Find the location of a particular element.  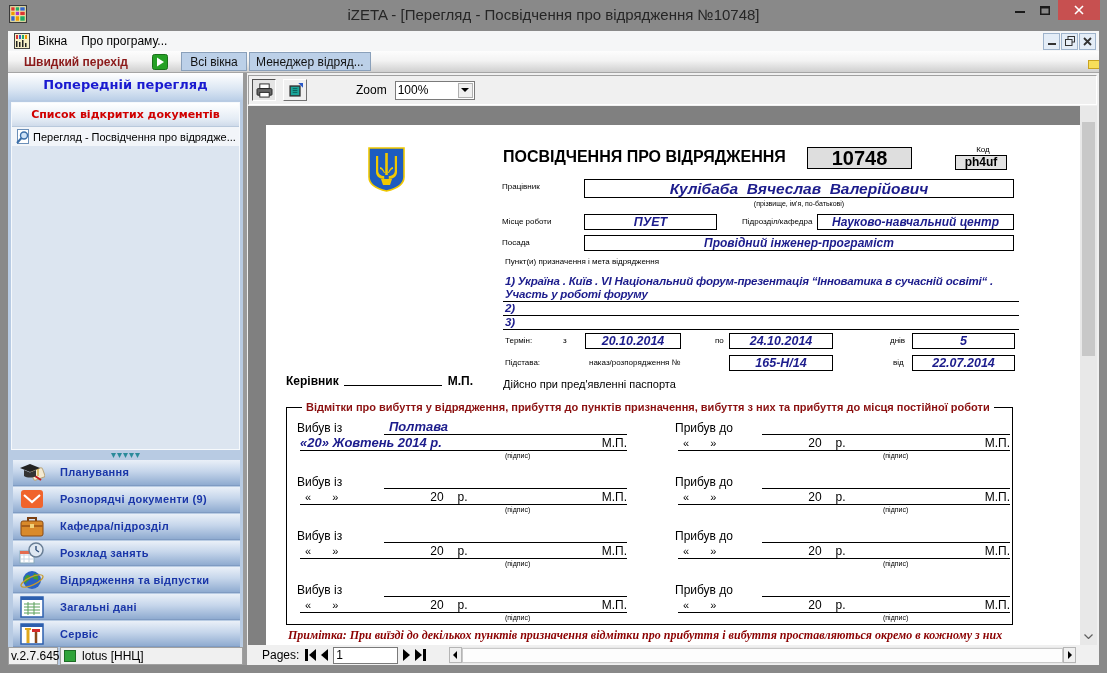

field-label: Місце роботи is located at coordinates (527, 221).